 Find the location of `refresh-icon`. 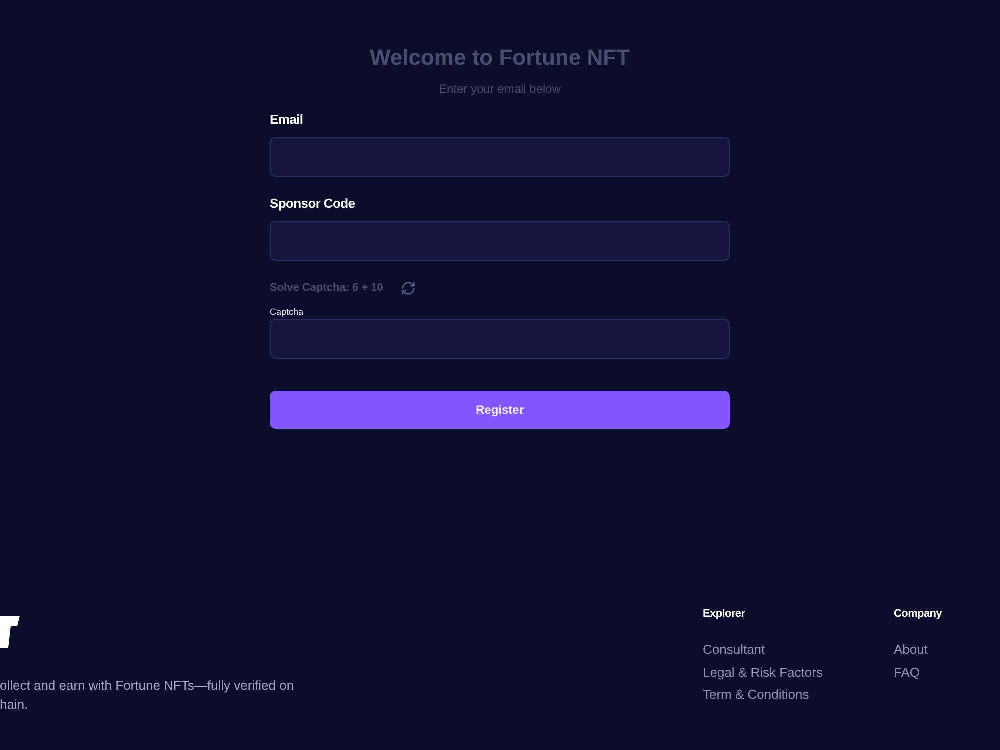

refresh-icon is located at coordinates (408, 288).